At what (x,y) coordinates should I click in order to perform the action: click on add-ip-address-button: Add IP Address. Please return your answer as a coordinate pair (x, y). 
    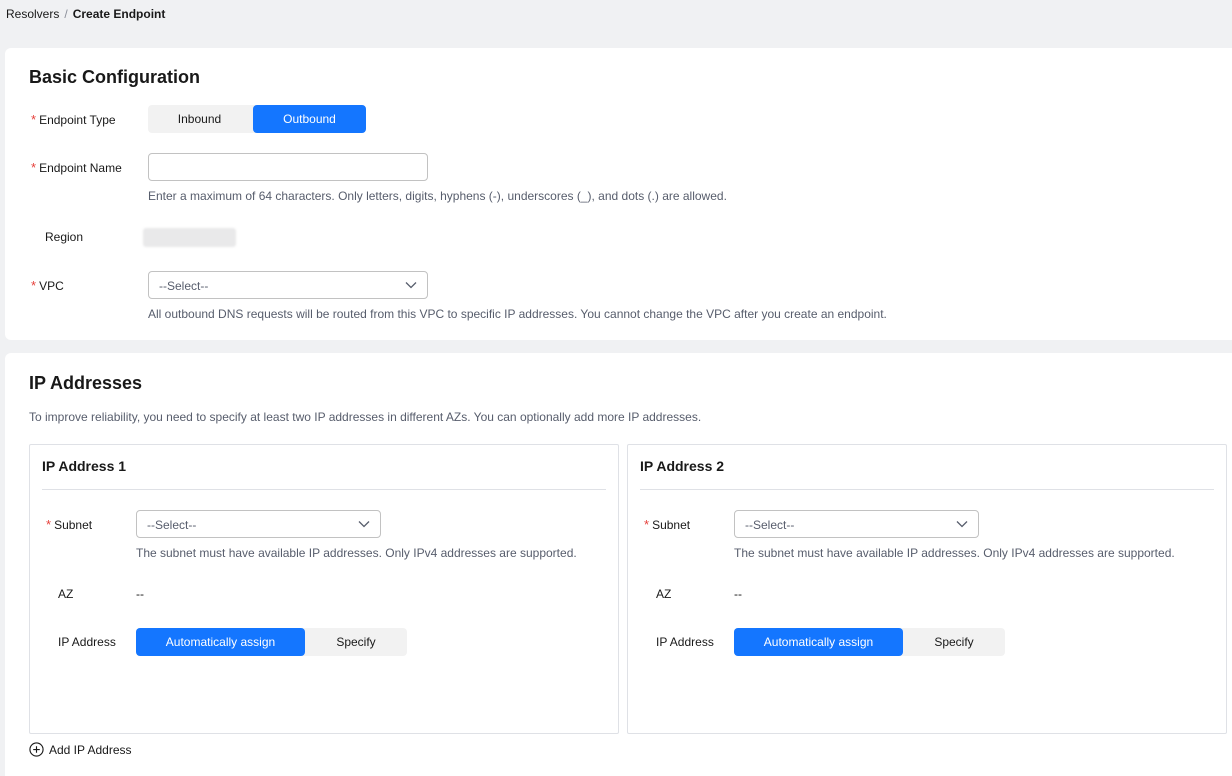
    Looking at the image, I should click on (80, 749).